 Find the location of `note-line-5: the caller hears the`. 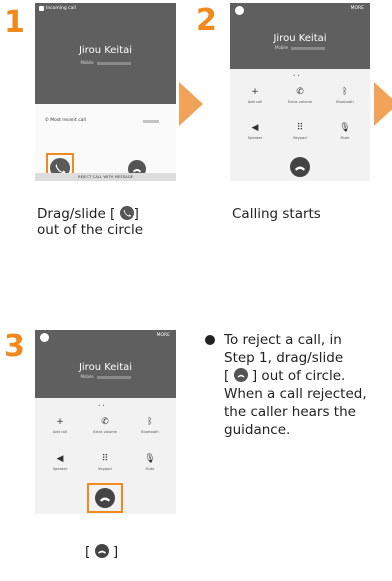

note-line-5: the caller hears the is located at coordinates (290, 412).